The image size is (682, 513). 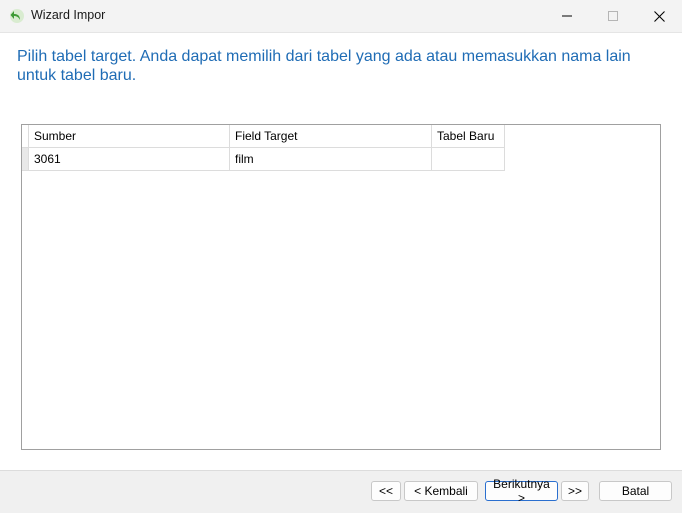 I want to click on button-bar: << < Kembali Berikutnya > >> Batal, so click(x=341, y=491).